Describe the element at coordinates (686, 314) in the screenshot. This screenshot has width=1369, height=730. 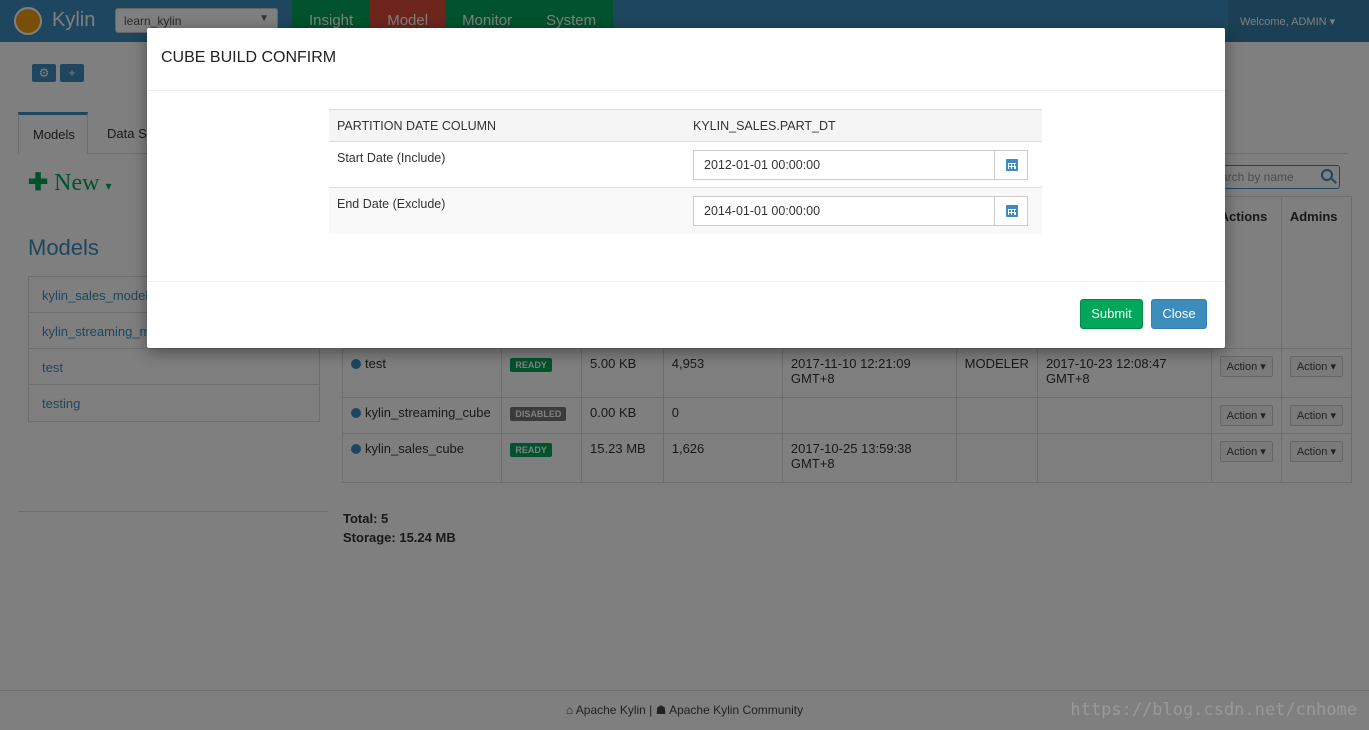
I see `modal-footer: Submit Close` at that location.